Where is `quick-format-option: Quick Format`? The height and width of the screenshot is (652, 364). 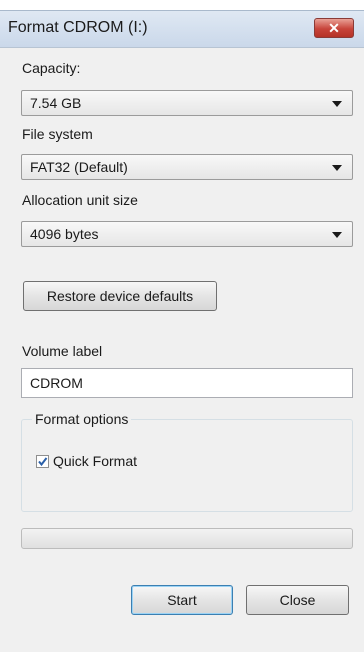 quick-format-option: Quick Format is located at coordinates (86, 461).